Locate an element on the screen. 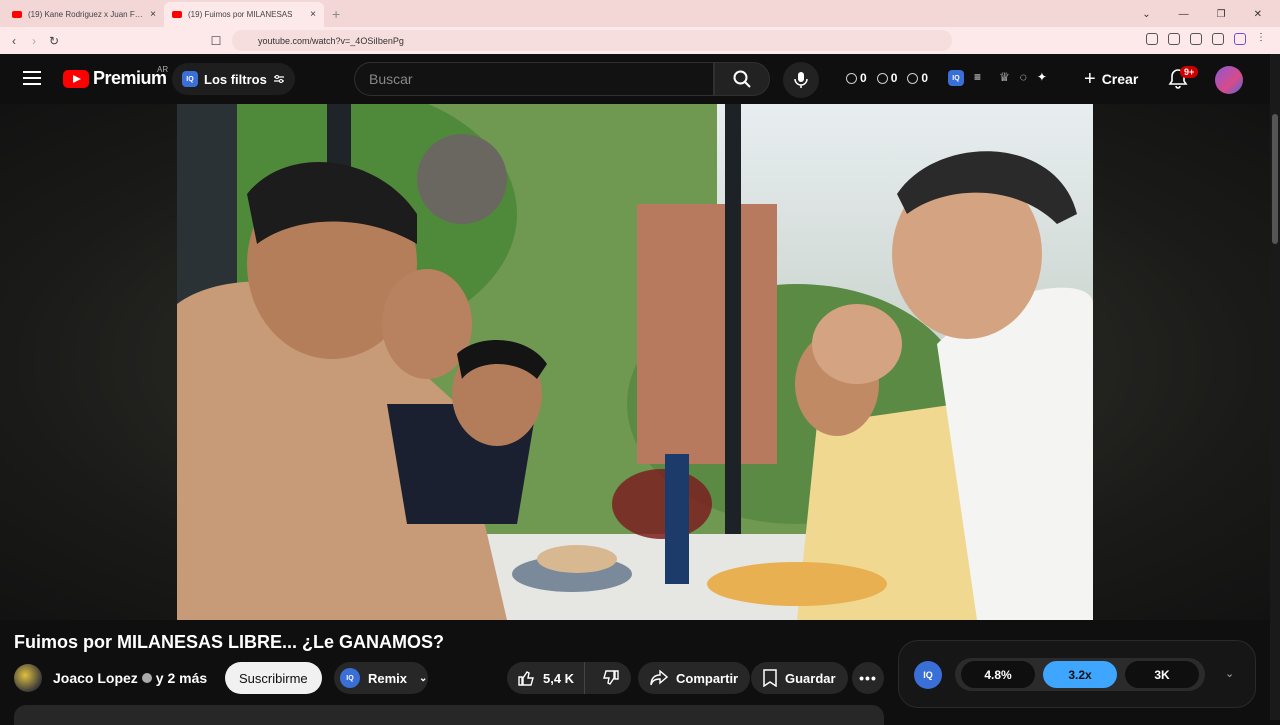  tab-title: (19) Fuimos por MILANESAS is located at coordinates (240, 14).